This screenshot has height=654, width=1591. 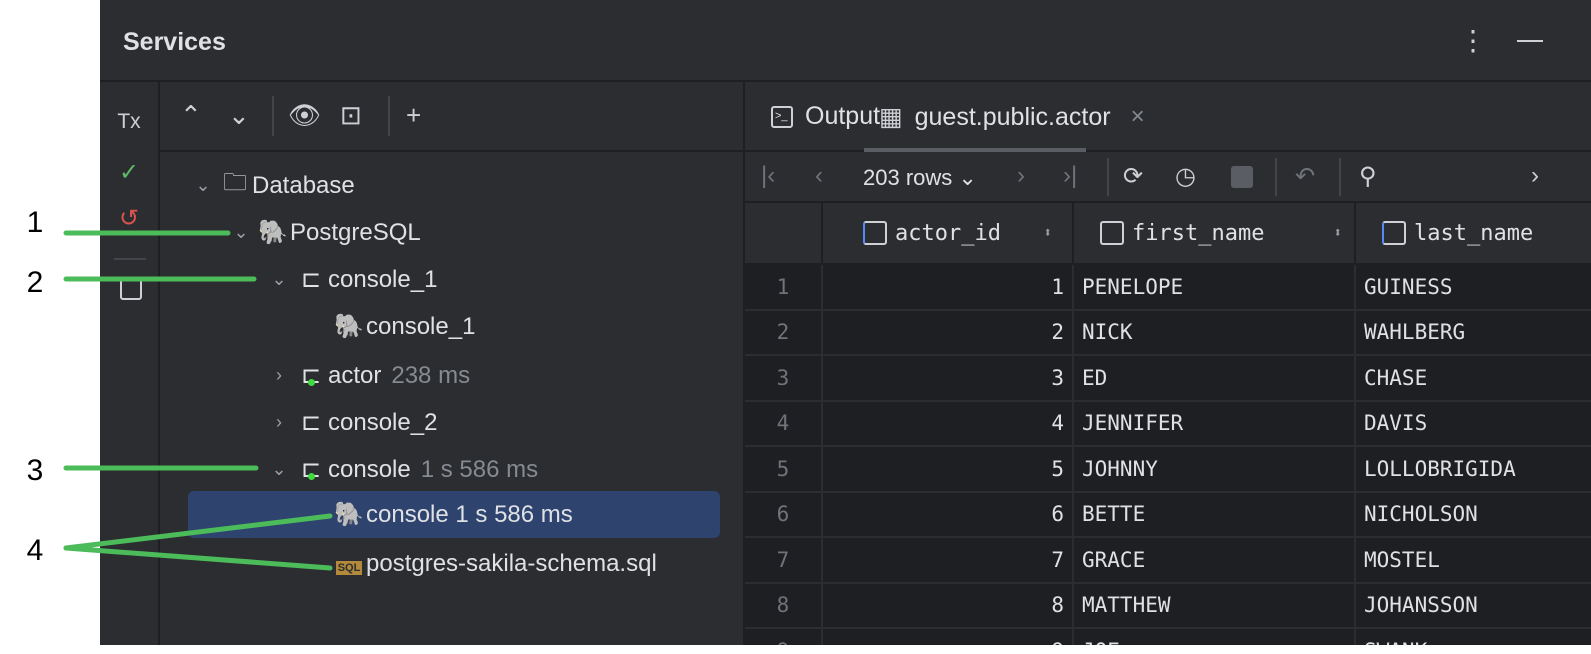 I want to click on column-label: actor_id, so click(x=948, y=233).